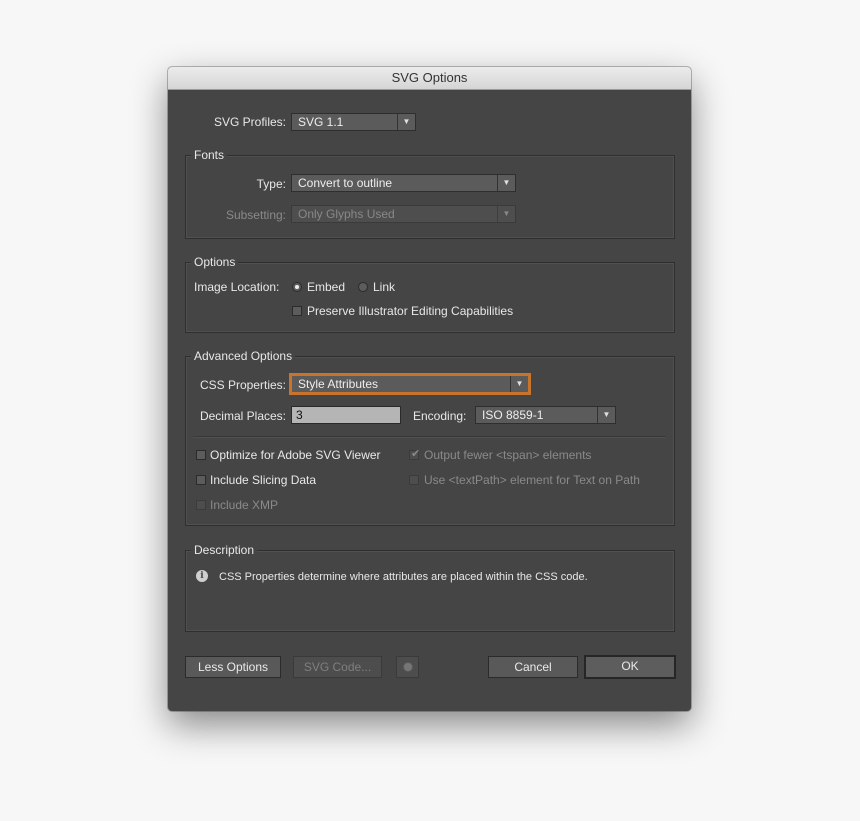 Image resolution: width=860 pixels, height=821 pixels. Describe the element at coordinates (249, 122) in the screenshot. I see `svg-profiles-label: SVG Profiles:` at that location.